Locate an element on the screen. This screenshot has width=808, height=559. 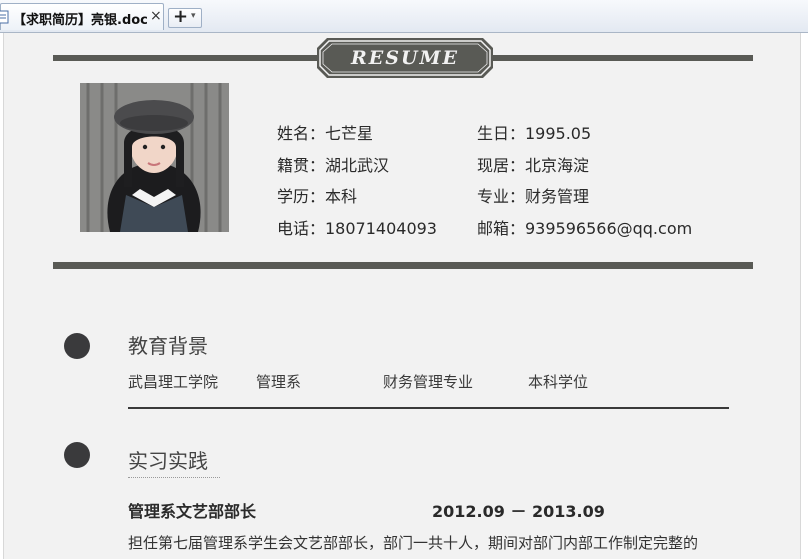
education-department: 管理系 is located at coordinates (279, 382).